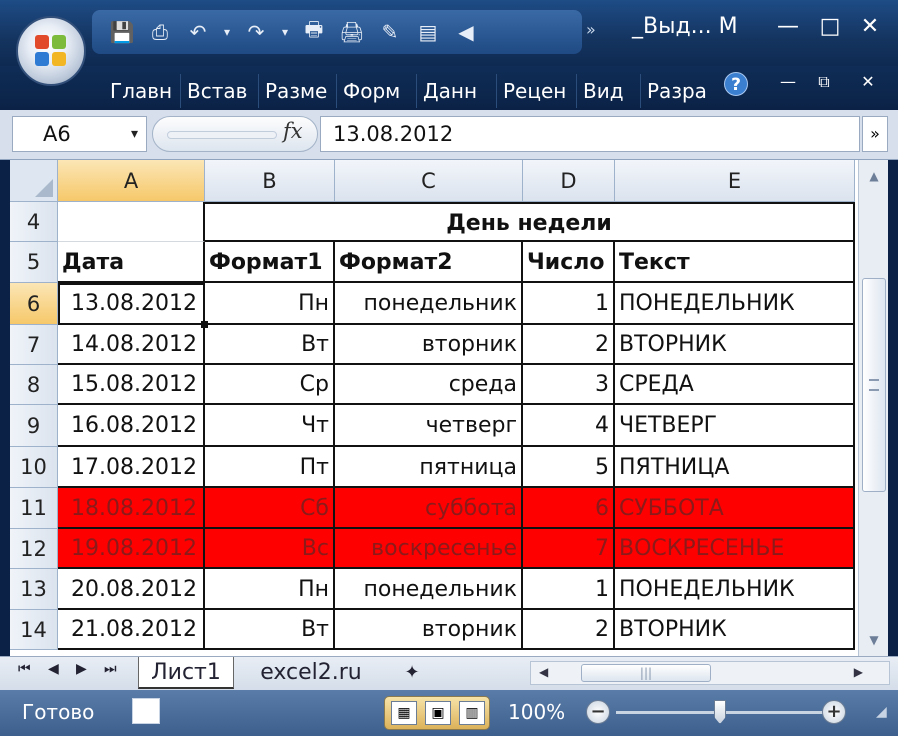  What do you see at coordinates (34, 589) in the screenshot?
I see `row-header-13: 13` at bounding box center [34, 589].